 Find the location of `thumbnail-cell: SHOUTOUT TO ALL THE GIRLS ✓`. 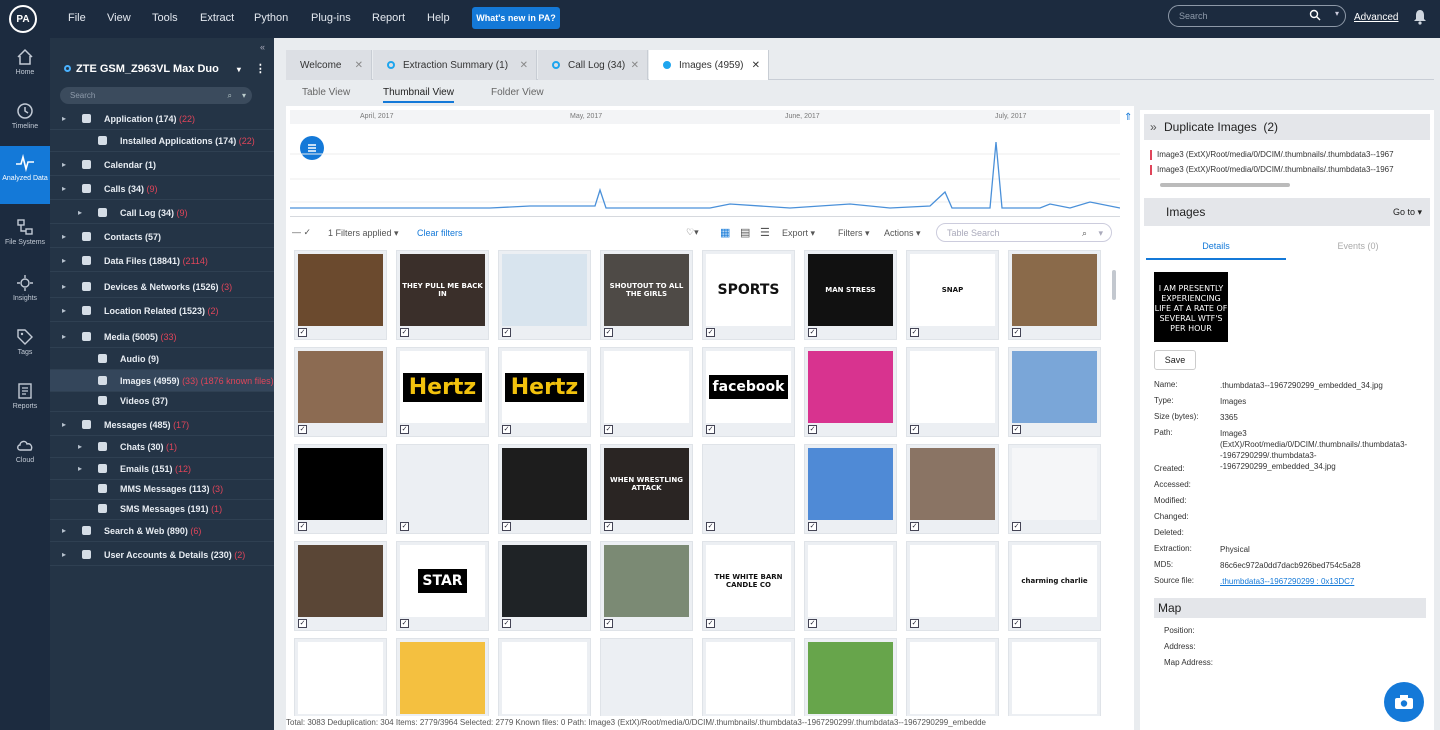

thumbnail-cell: SHOUTOUT TO ALL THE GIRLS ✓ is located at coordinates (646, 295).